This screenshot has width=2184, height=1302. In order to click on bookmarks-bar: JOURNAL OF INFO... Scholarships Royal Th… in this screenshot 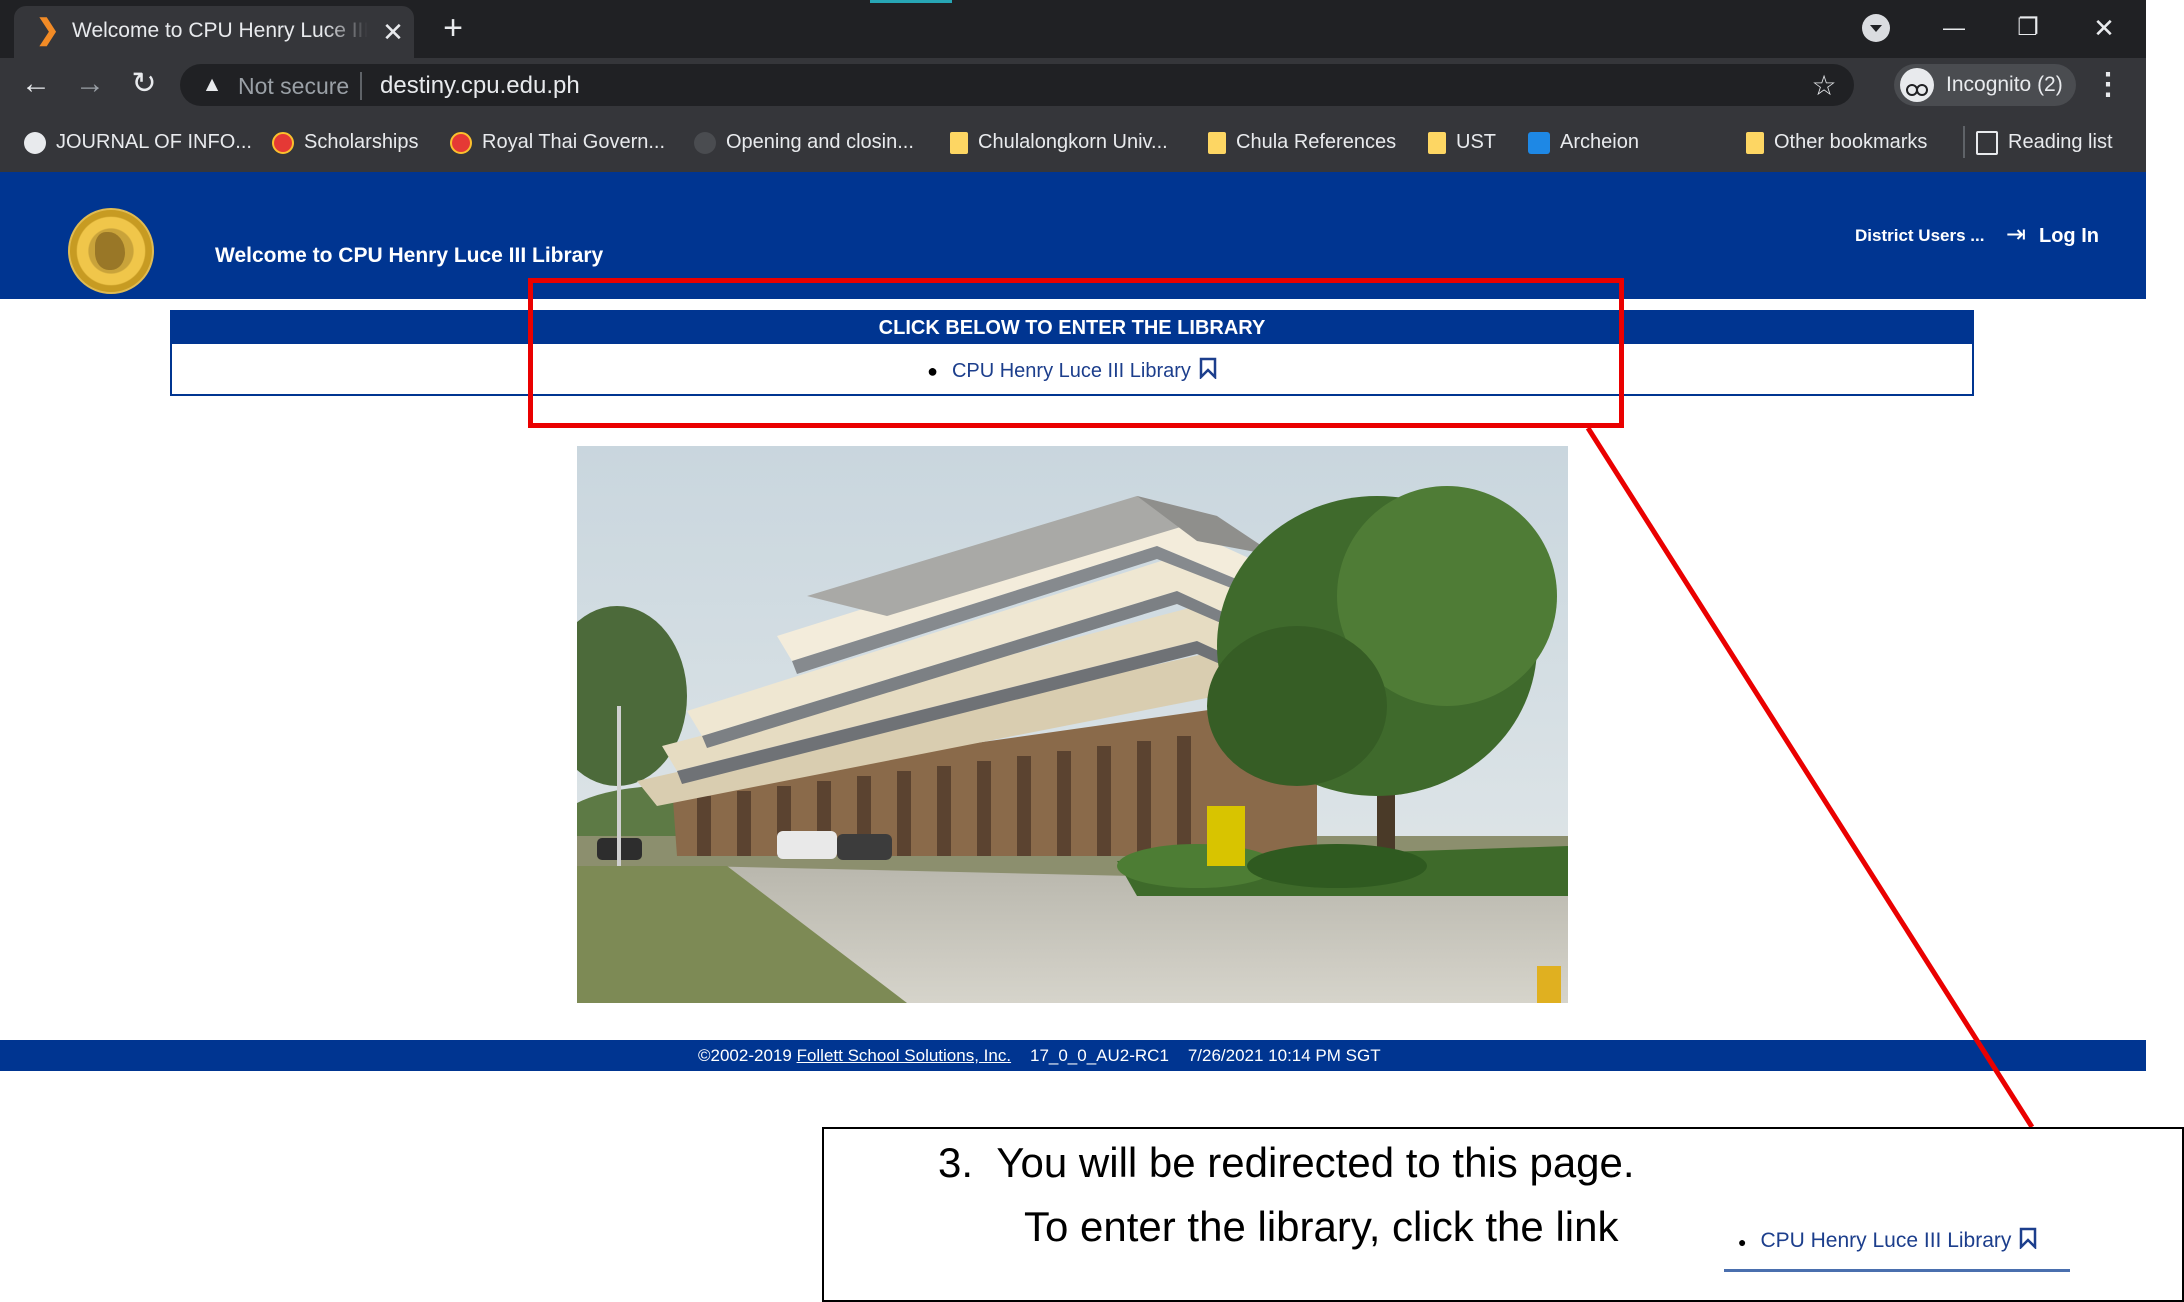, I will do `click(1073, 142)`.